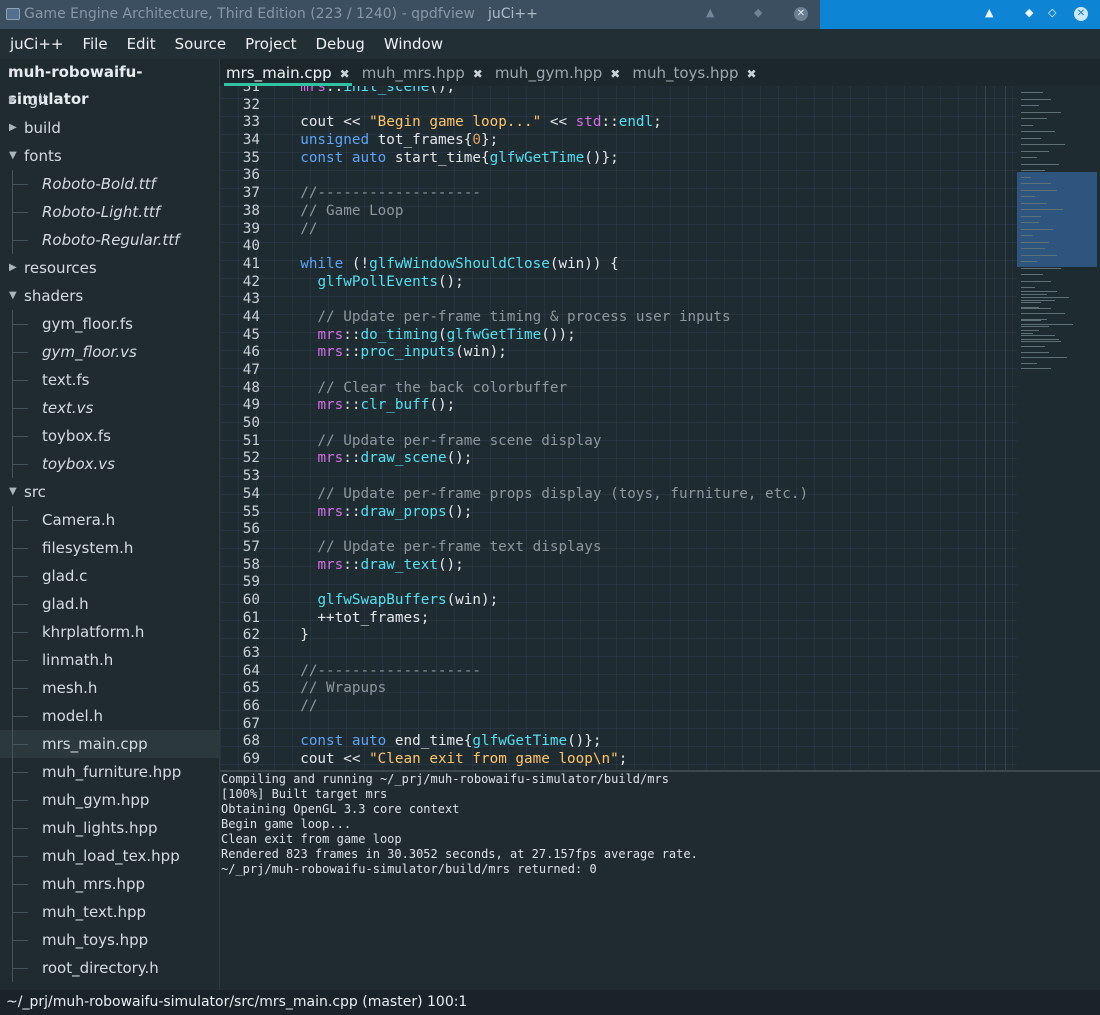 The height and width of the screenshot is (1015, 1100). Describe the element at coordinates (109, 772) in the screenshot. I see `tree-file: muh_furniture.hpp` at that location.